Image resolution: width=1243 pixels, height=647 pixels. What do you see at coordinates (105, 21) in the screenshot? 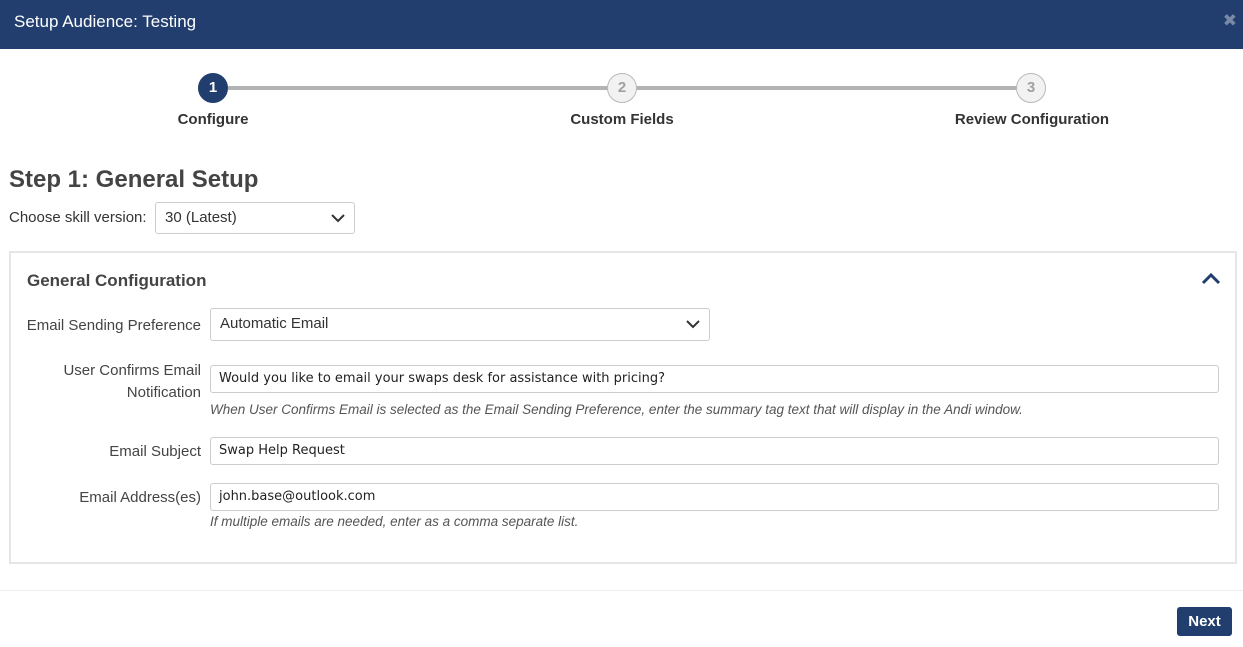
I see `dialog-title: Setup Audience: Testing` at bounding box center [105, 21].